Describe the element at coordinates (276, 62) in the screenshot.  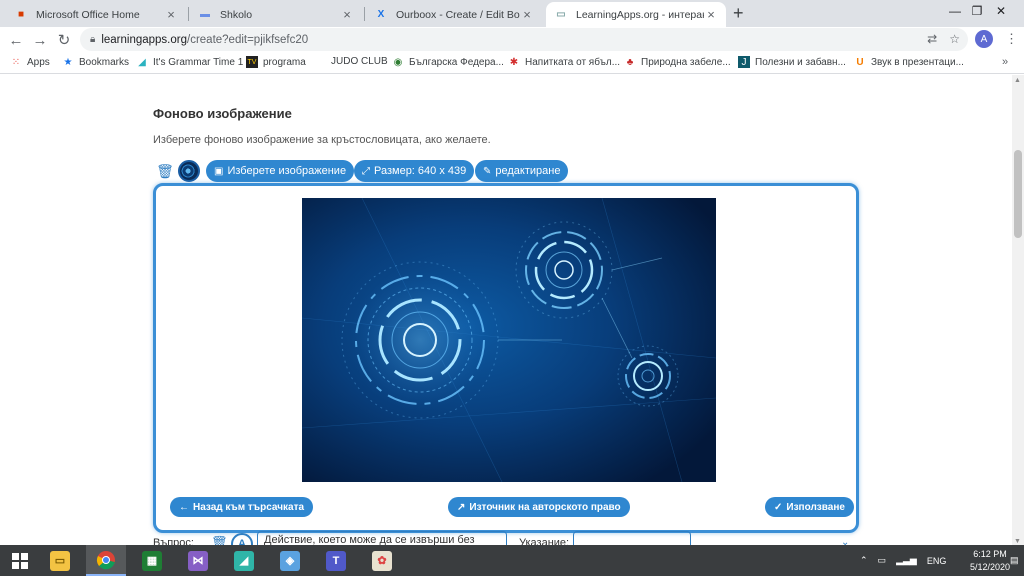
I see `bookmark-programa: TV programa` at that location.